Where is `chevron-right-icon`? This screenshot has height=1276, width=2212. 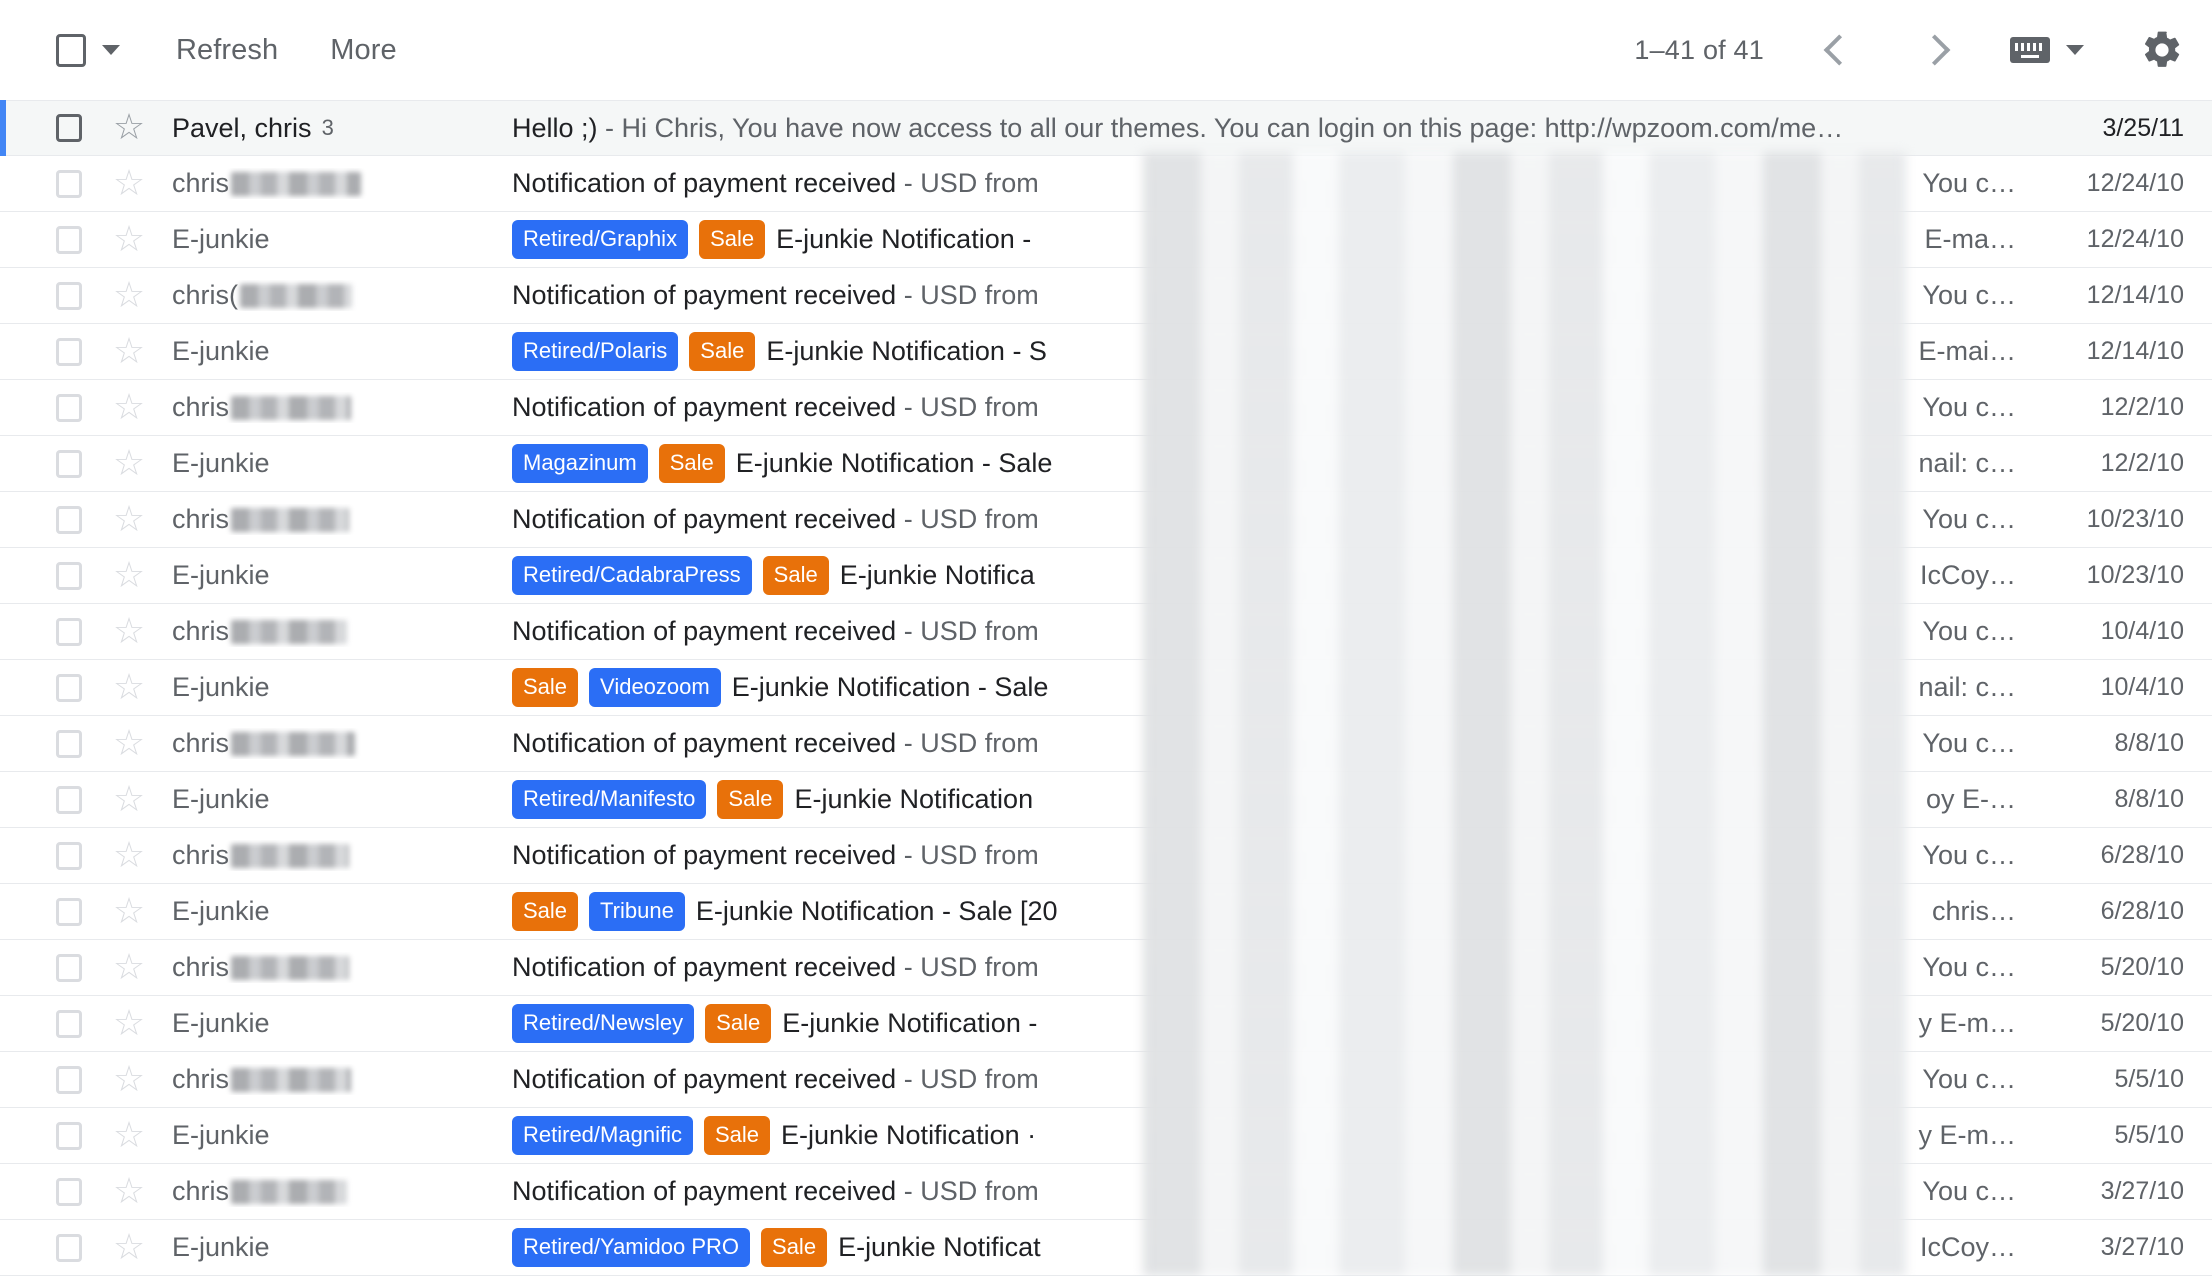 chevron-right-icon is located at coordinates (1937, 50).